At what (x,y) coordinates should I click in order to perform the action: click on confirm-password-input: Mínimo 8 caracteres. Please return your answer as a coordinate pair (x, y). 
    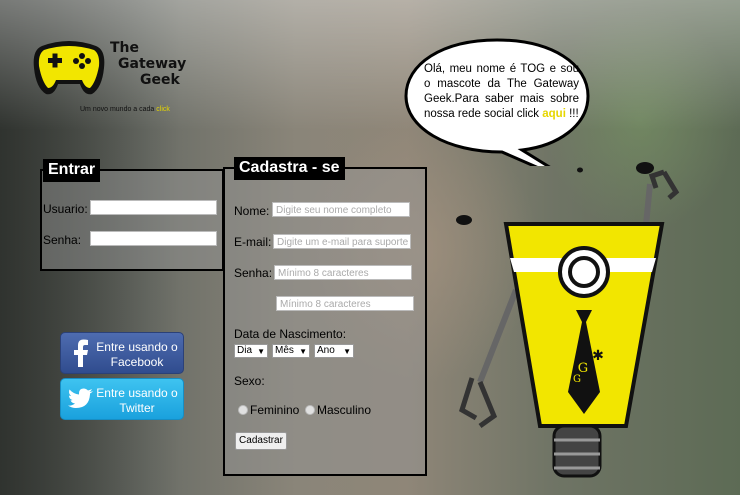
    Looking at the image, I should click on (345, 303).